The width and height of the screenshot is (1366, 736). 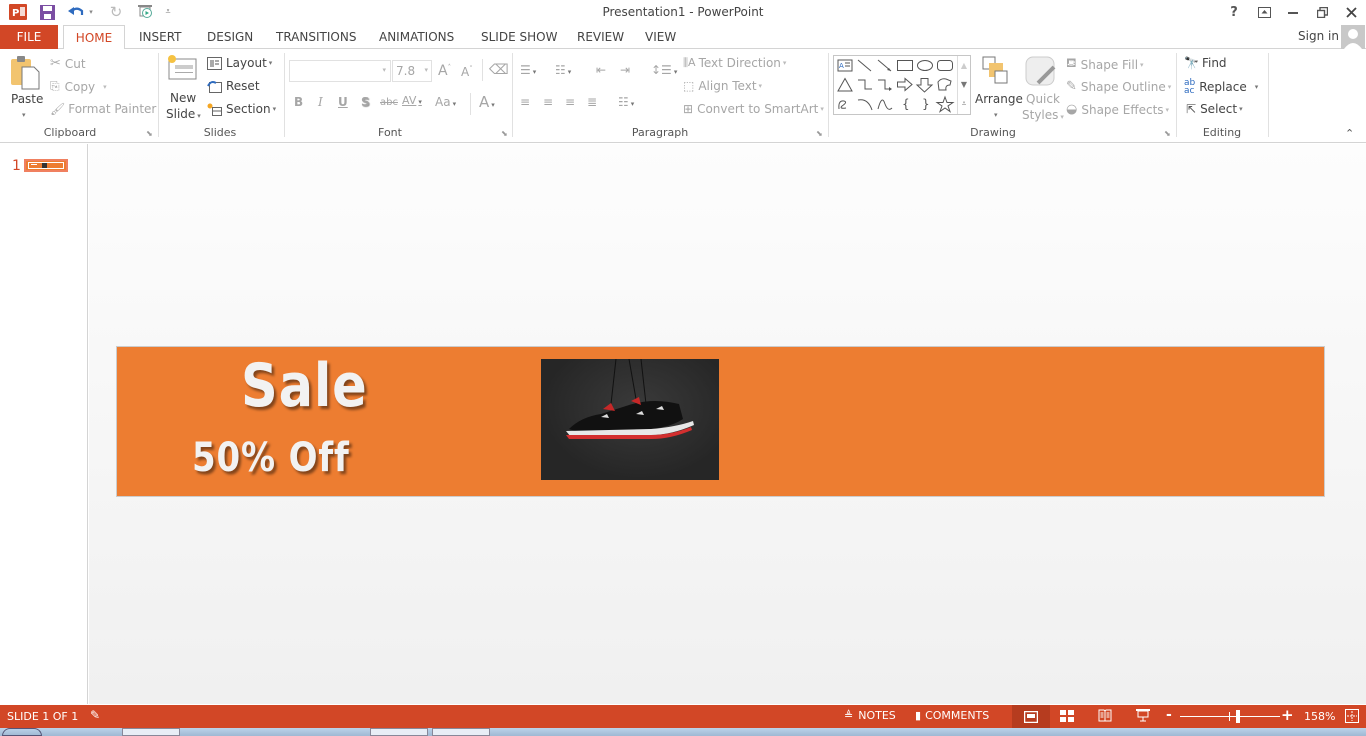 What do you see at coordinates (1293, 12) in the screenshot?
I see `minimize-icon` at bounding box center [1293, 12].